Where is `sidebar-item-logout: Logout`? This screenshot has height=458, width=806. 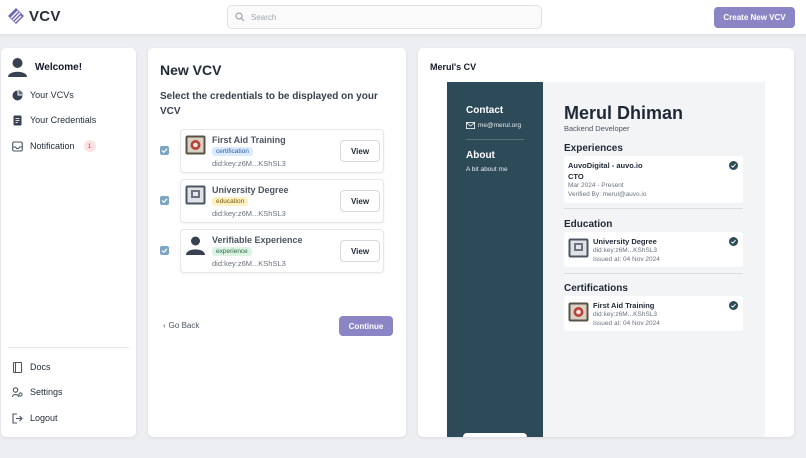 sidebar-item-logout: Logout is located at coordinates (35, 418).